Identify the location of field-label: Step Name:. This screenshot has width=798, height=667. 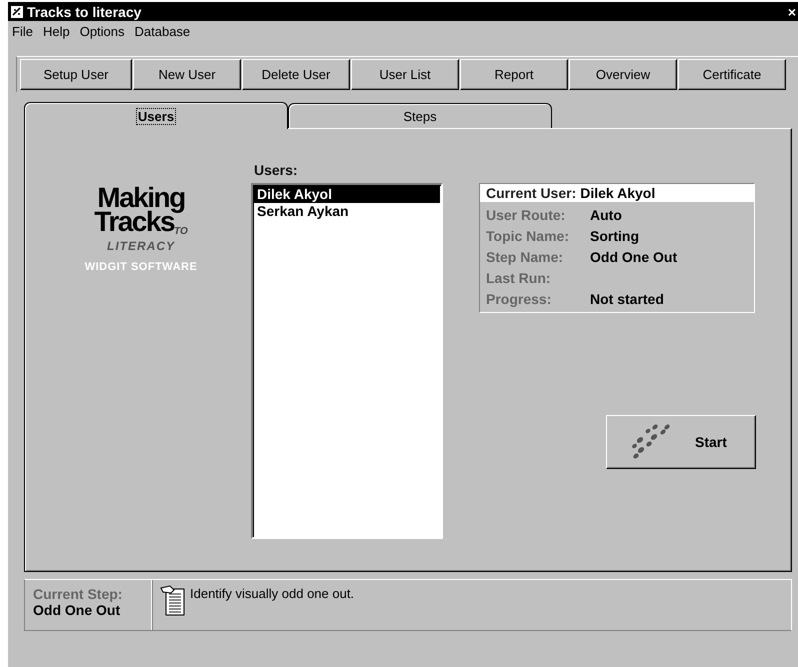
(525, 257).